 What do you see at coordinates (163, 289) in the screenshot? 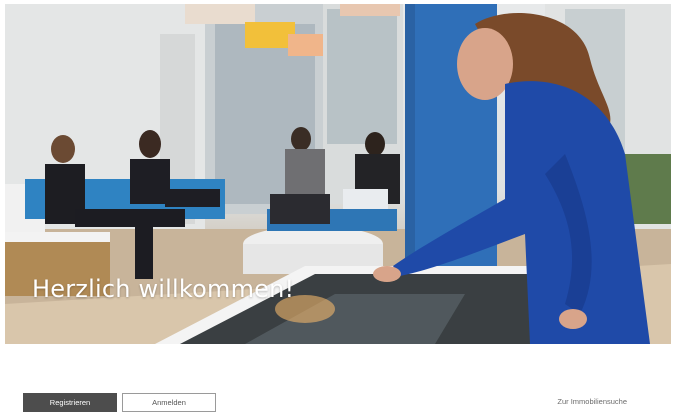
I see `welcome-heading: Herzlich willkommen!` at bounding box center [163, 289].